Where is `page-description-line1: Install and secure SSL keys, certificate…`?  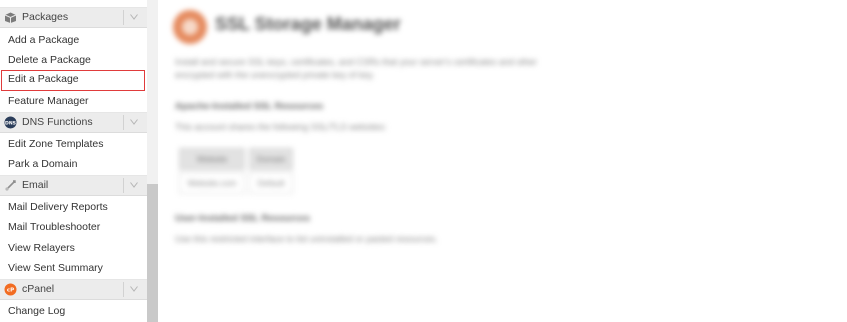 page-description-line1: Install and secure SSL keys, certificate… is located at coordinates (356, 62).